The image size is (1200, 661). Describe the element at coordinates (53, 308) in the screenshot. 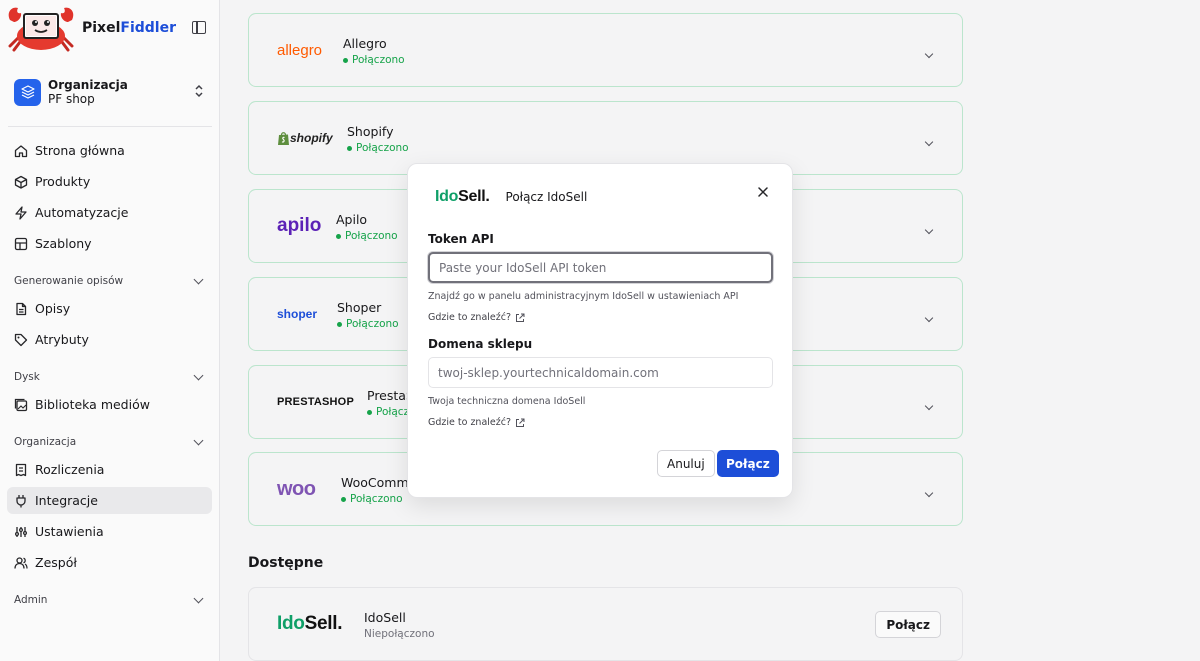

I see `sidebar-item-label: Opisy` at that location.